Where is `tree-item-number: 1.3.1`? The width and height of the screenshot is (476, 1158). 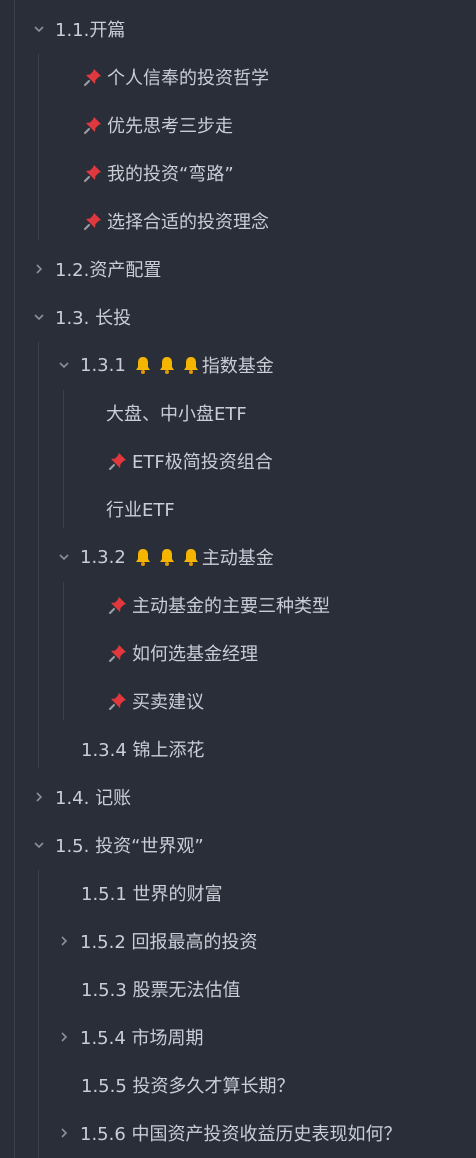 tree-item-number: 1.3.1 is located at coordinates (103, 365).